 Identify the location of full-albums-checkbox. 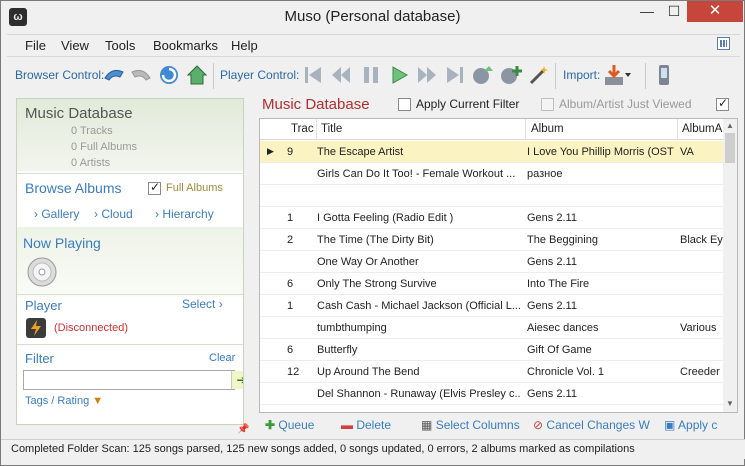
(154, 187).